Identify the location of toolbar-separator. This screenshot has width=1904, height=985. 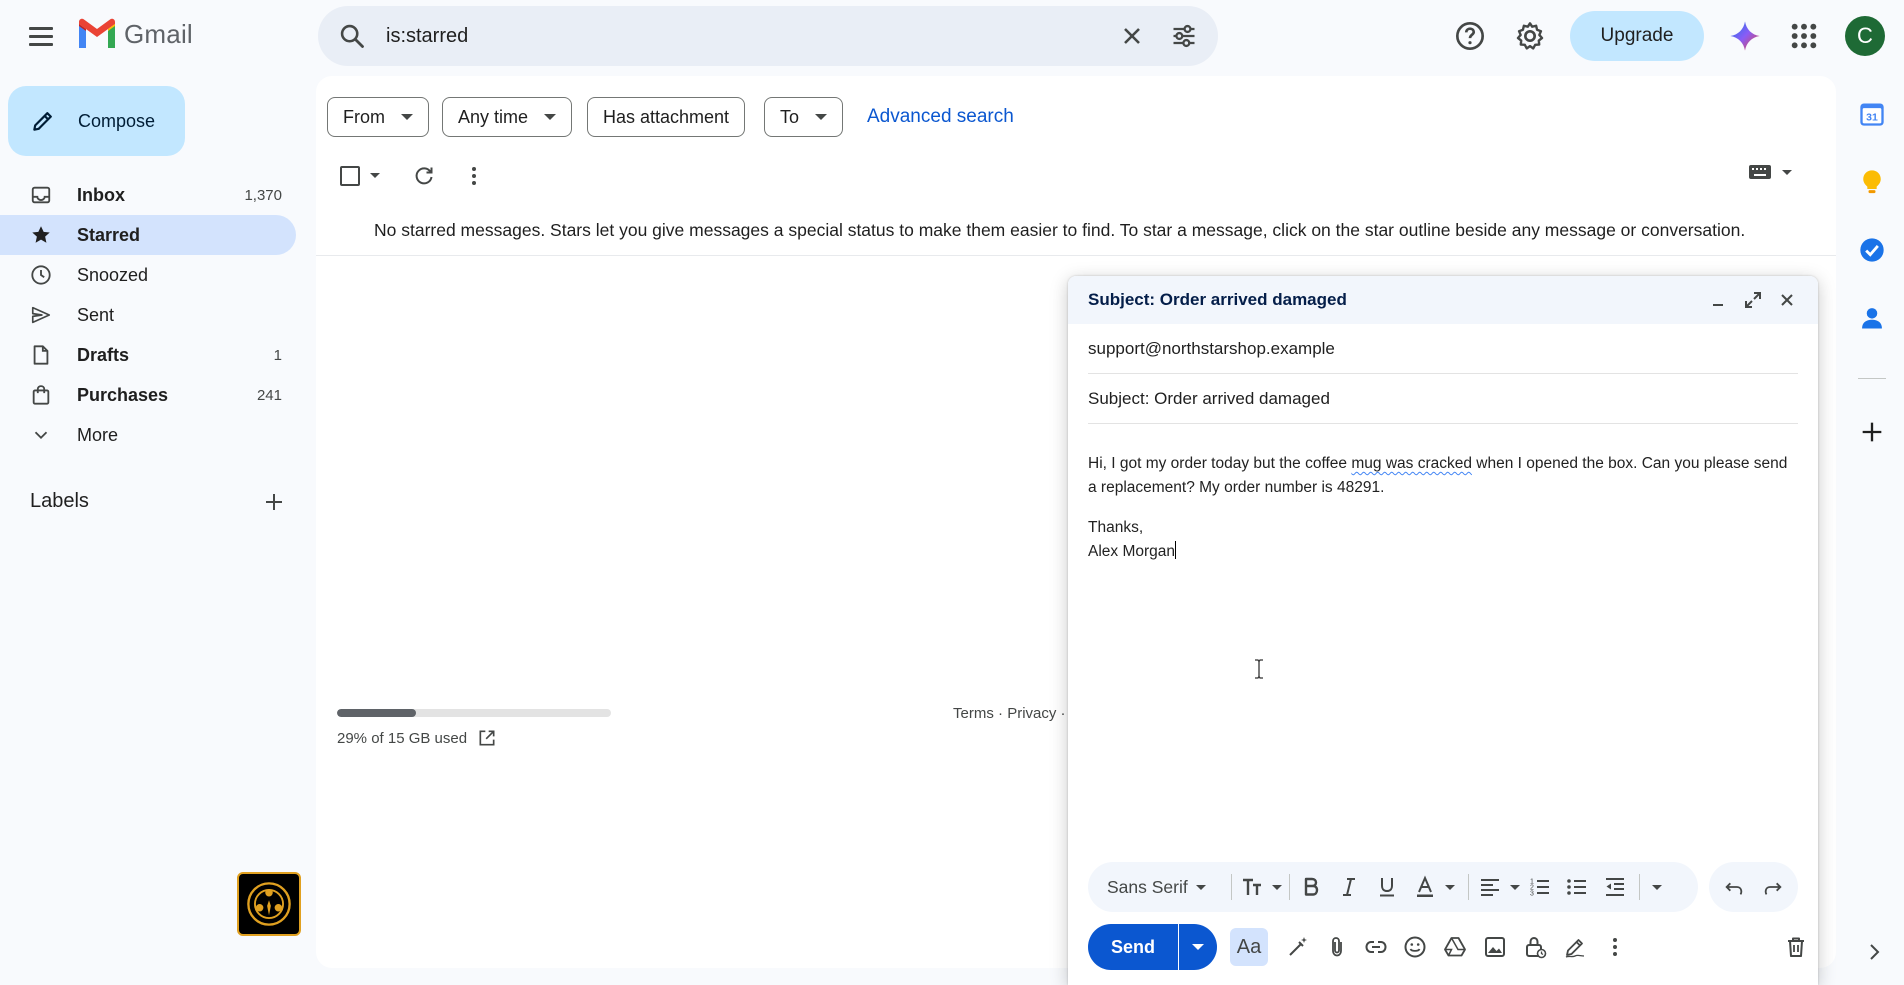
(1231, 887).